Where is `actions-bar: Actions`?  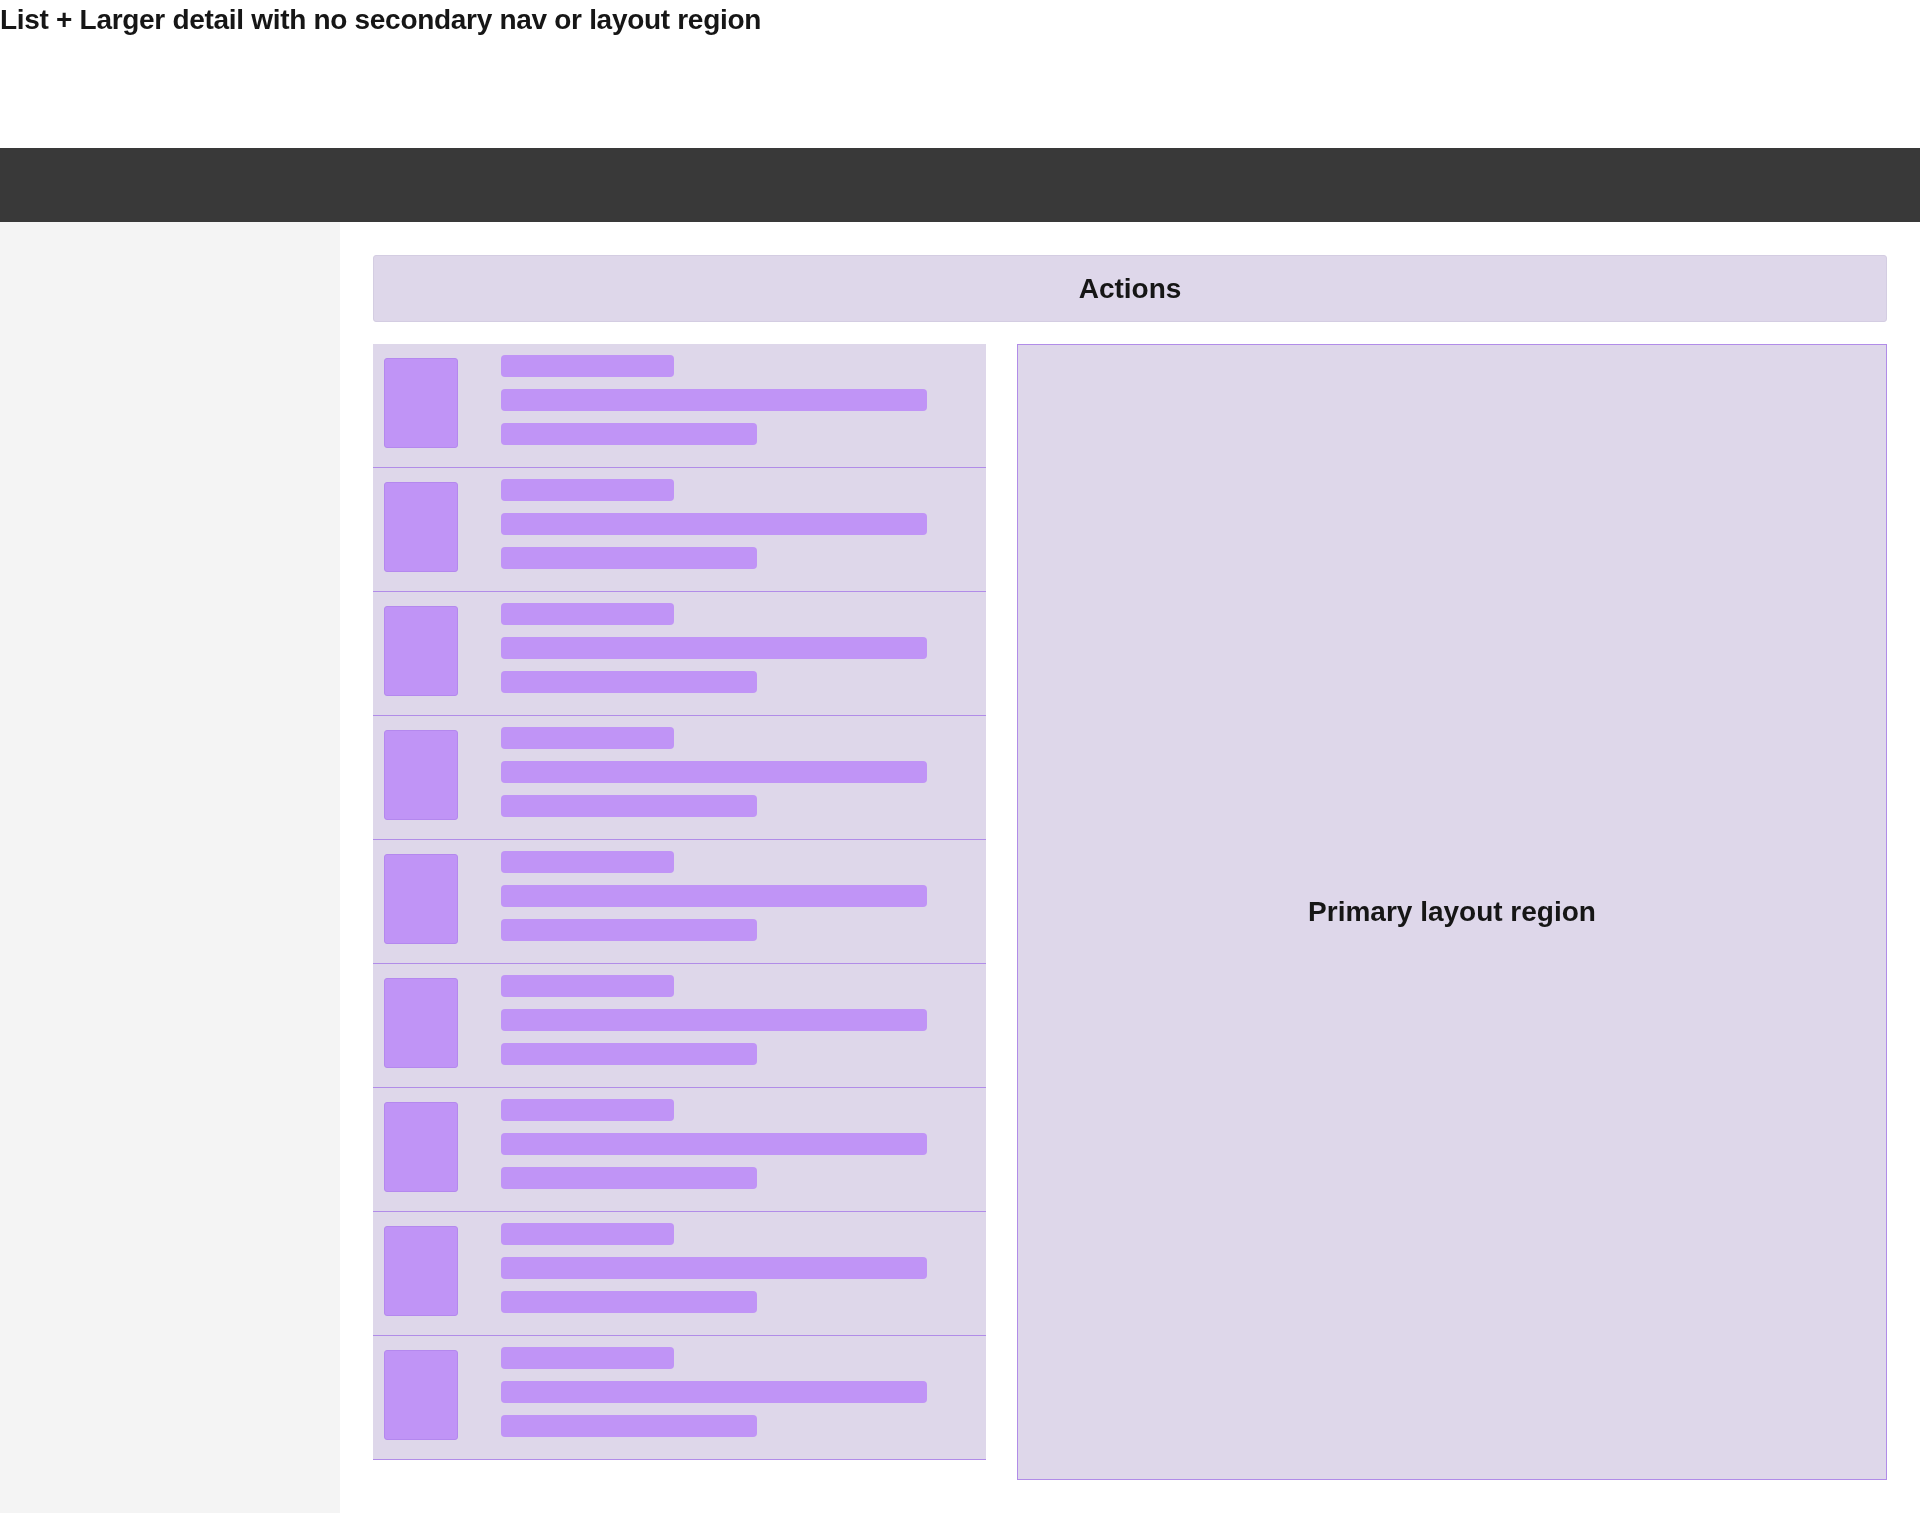
actions-bar: Actions is located at coordinates (1130, 288).